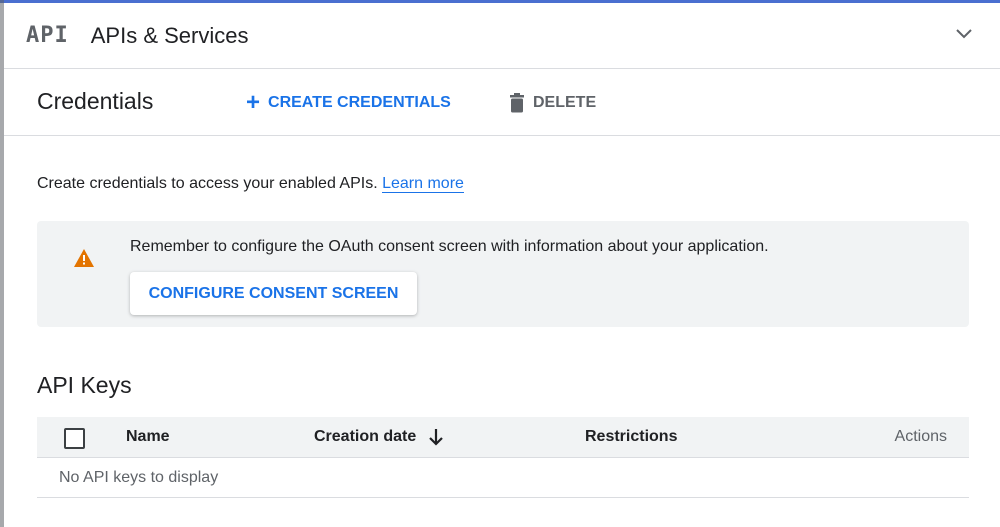 This screenshot has height=527, width=1000. Describe the element at coordinates (139, 477) in the screenshot. I see `empty-message: No API keys to display` at that location.